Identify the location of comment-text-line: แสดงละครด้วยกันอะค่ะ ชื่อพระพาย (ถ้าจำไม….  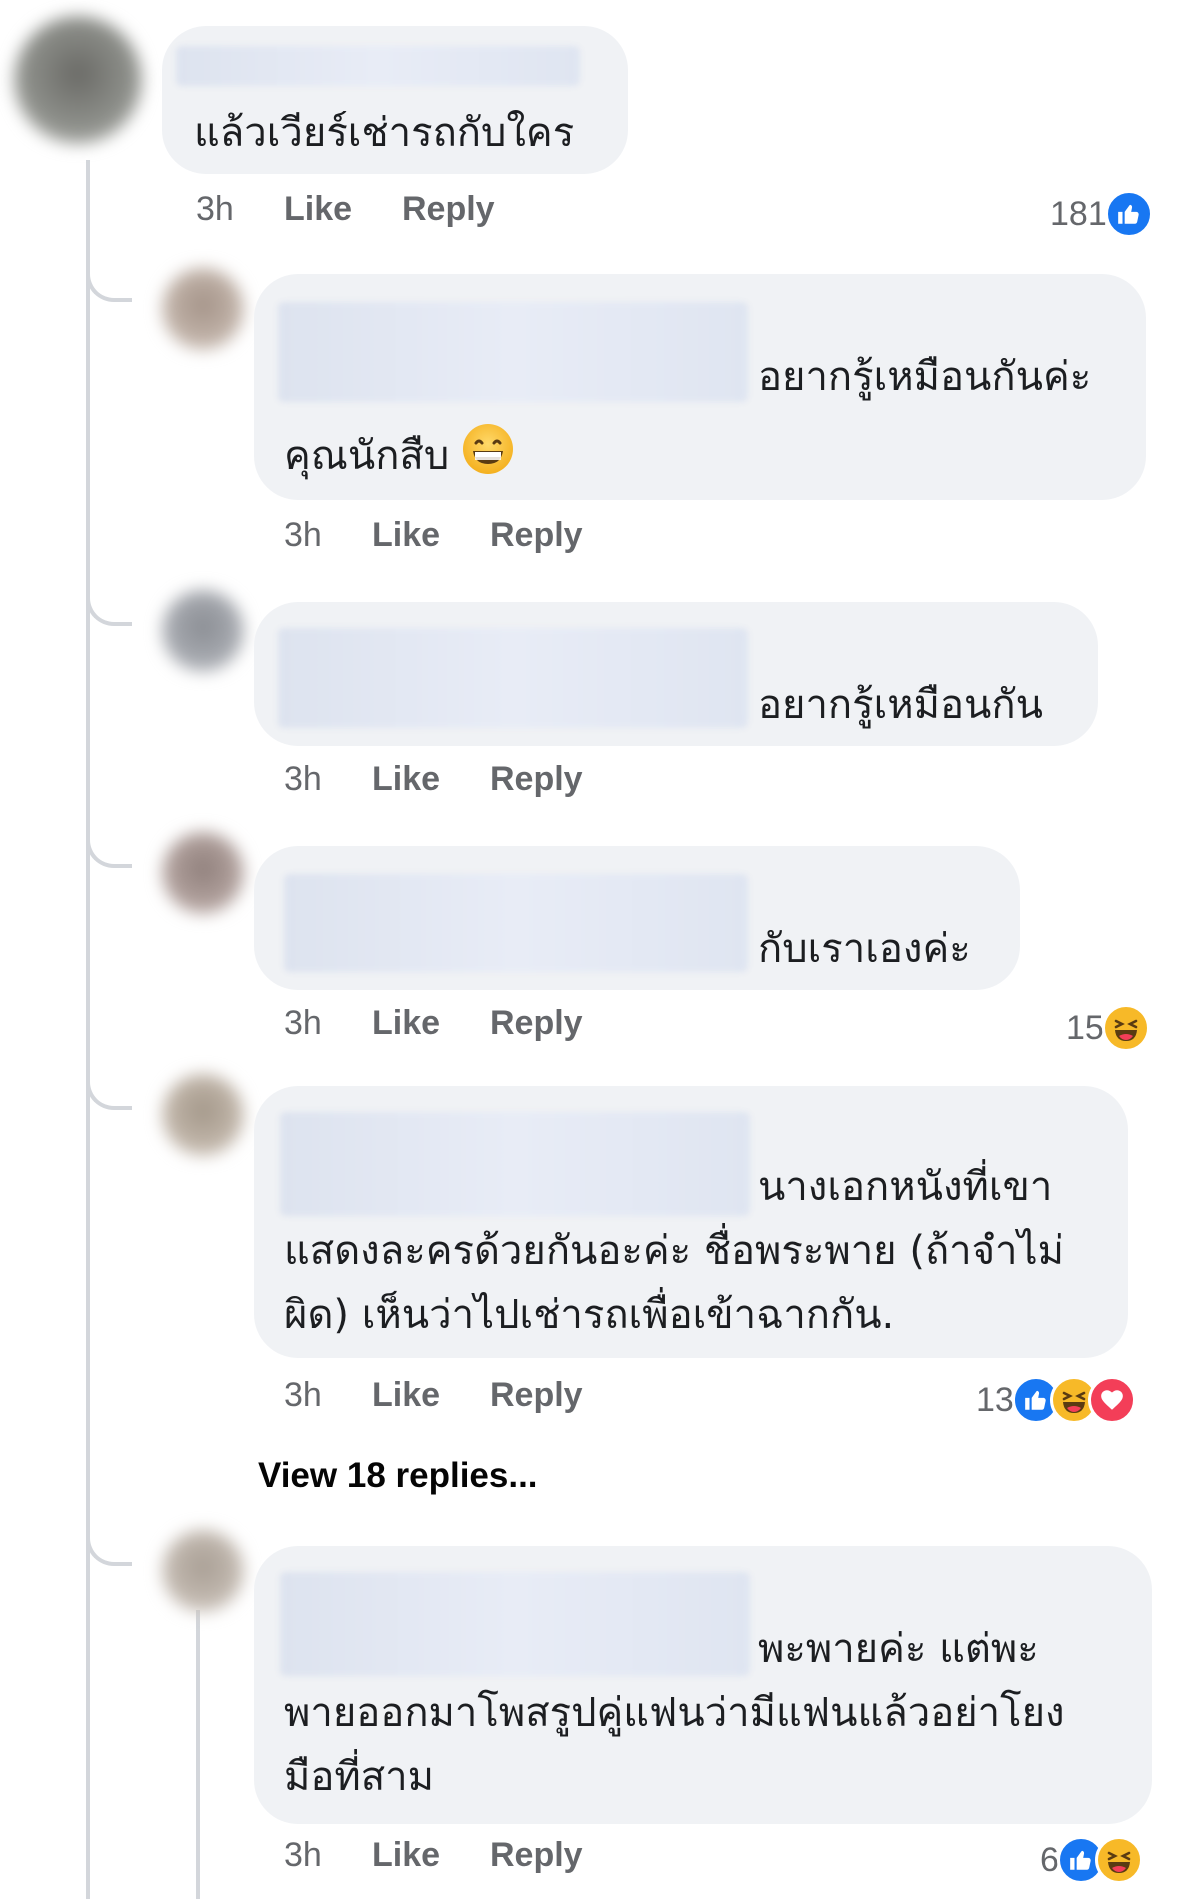
(674, 1251).